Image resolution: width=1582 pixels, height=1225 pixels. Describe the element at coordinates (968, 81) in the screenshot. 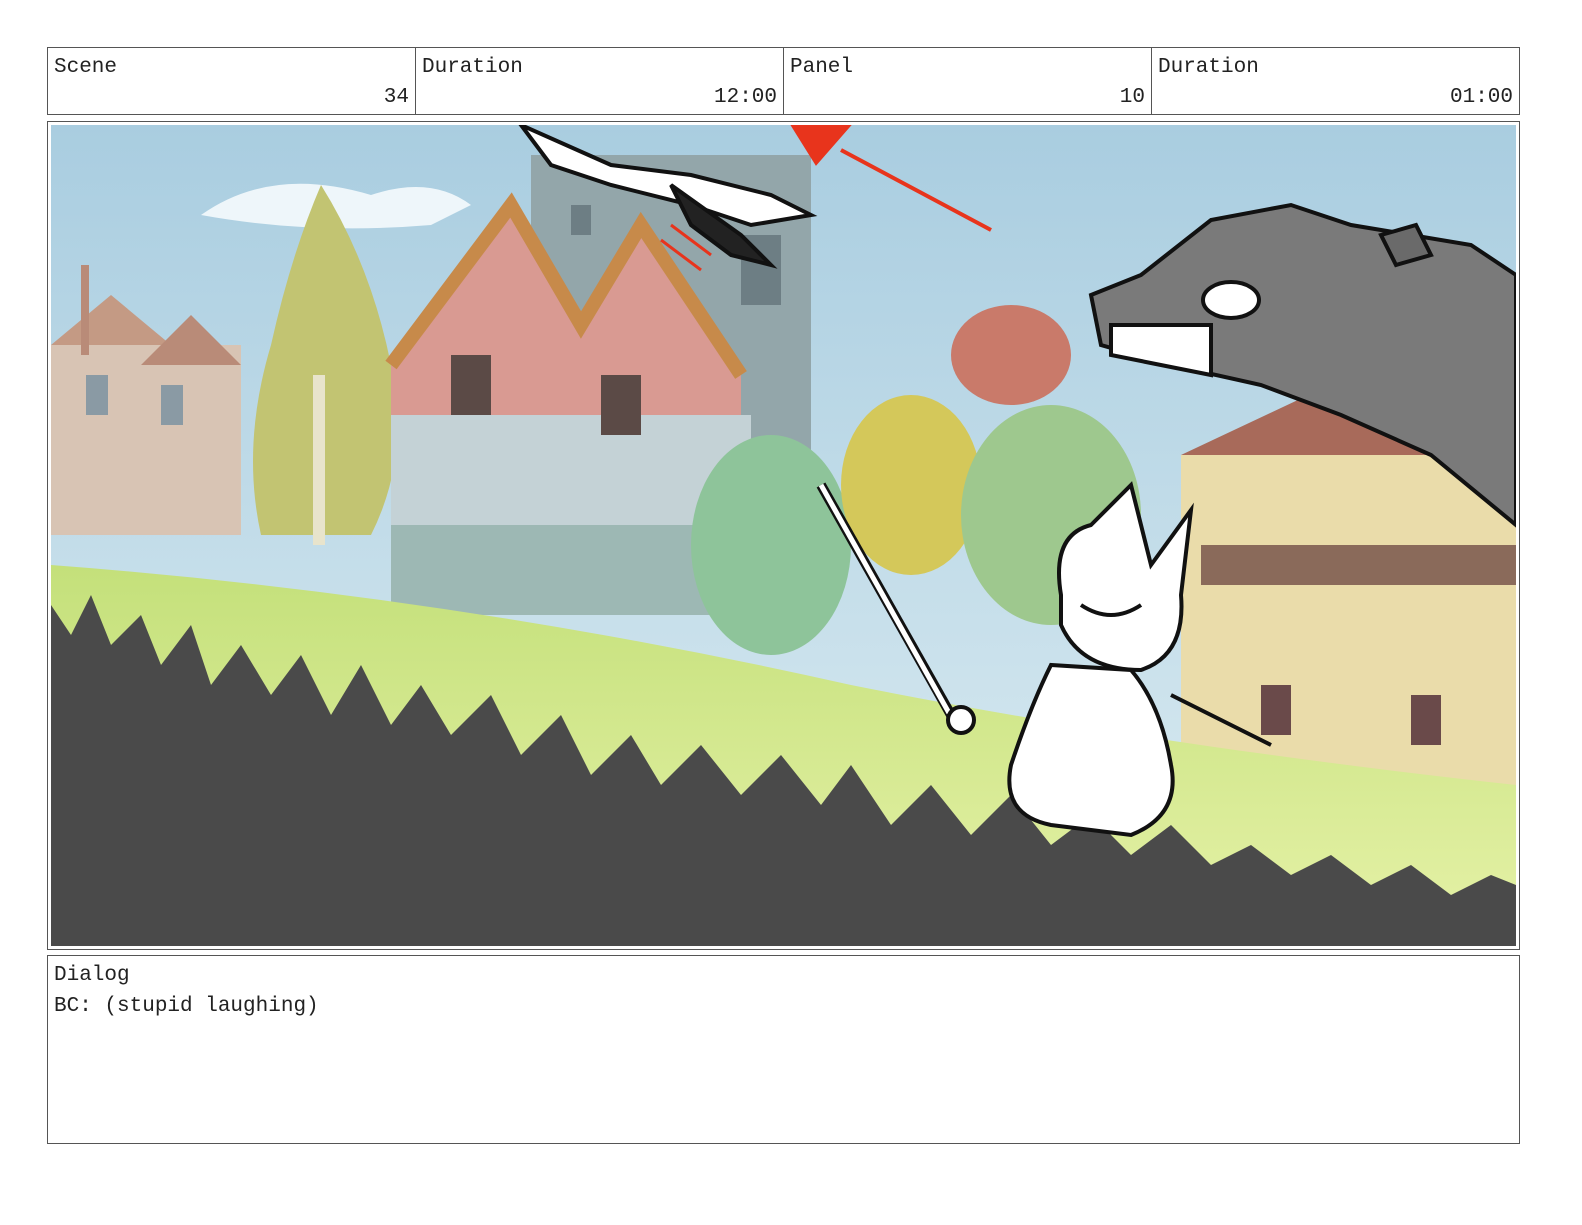

I see `panel-cell: Panel 10` at that location.